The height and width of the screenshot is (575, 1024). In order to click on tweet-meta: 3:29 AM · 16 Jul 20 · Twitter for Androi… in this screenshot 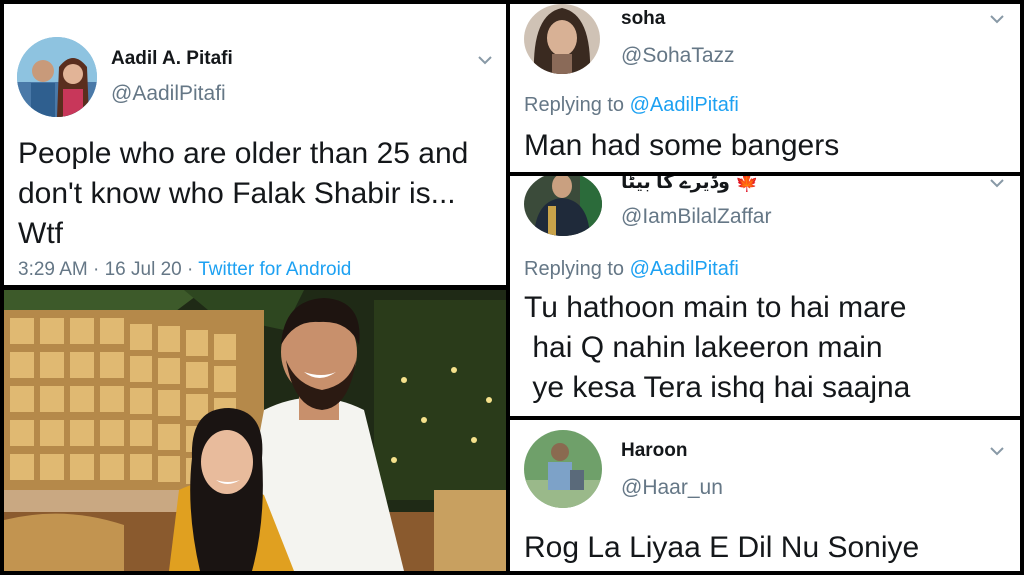, I will do `click(184, 270)`.